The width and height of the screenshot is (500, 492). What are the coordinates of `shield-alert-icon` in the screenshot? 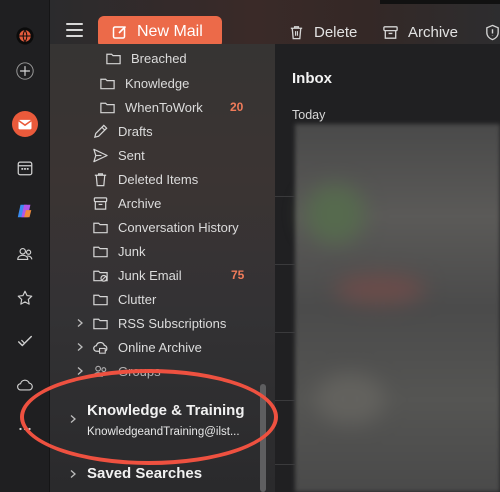 It's located at (492, 32).